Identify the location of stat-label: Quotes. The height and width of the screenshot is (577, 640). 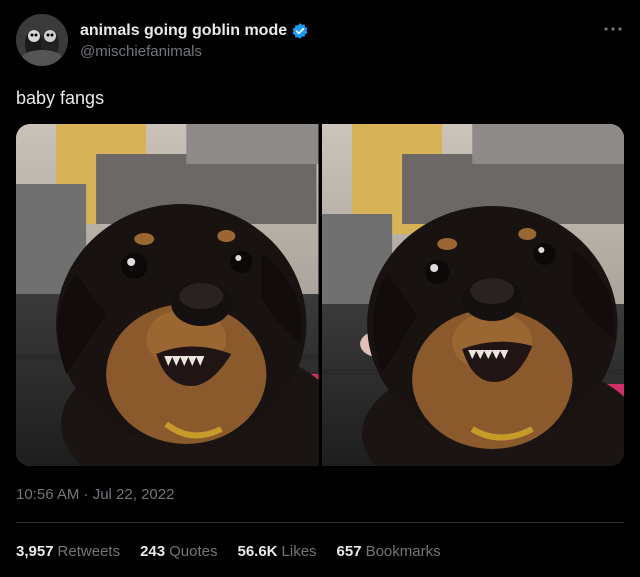
(193, 551).